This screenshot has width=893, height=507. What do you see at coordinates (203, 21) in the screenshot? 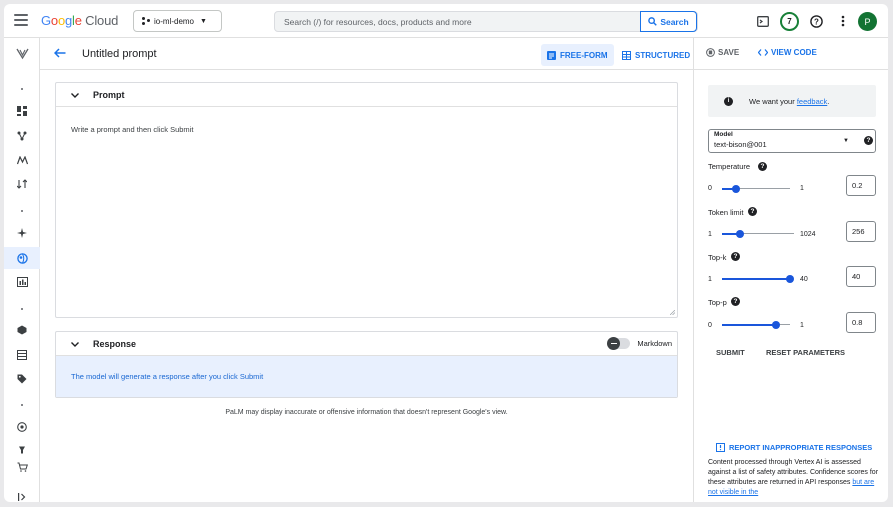
I see `chevron-down-icon: ▼` at bounding box center [203, 21].